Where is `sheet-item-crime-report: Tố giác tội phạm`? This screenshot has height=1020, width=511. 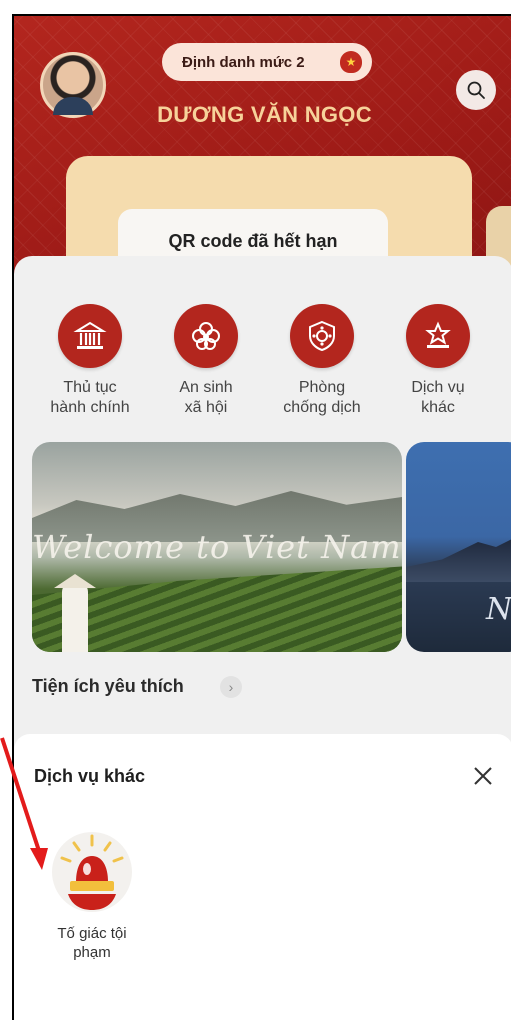
sheet-item-crime-report: Tố giác tội phạm is located at coordinates (92, 897).